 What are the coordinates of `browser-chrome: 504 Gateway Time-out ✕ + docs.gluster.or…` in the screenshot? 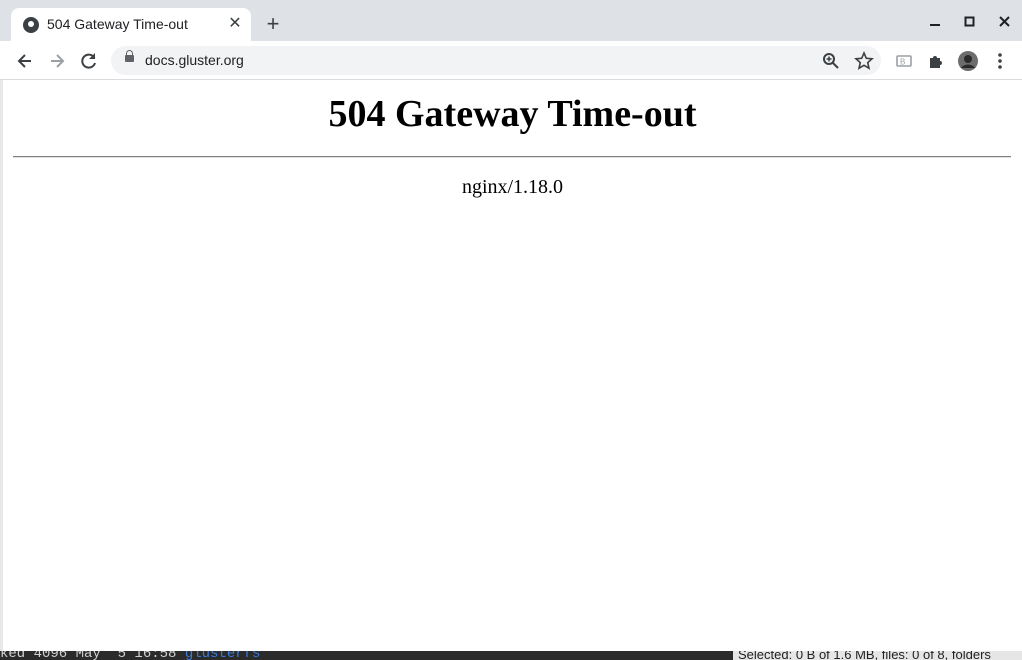 It's located at (511, 40).